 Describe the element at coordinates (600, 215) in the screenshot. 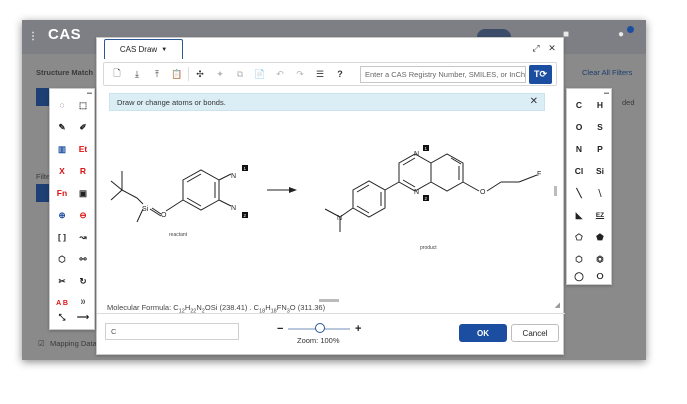

I see `ez-stereo-button: EZ` at that location.